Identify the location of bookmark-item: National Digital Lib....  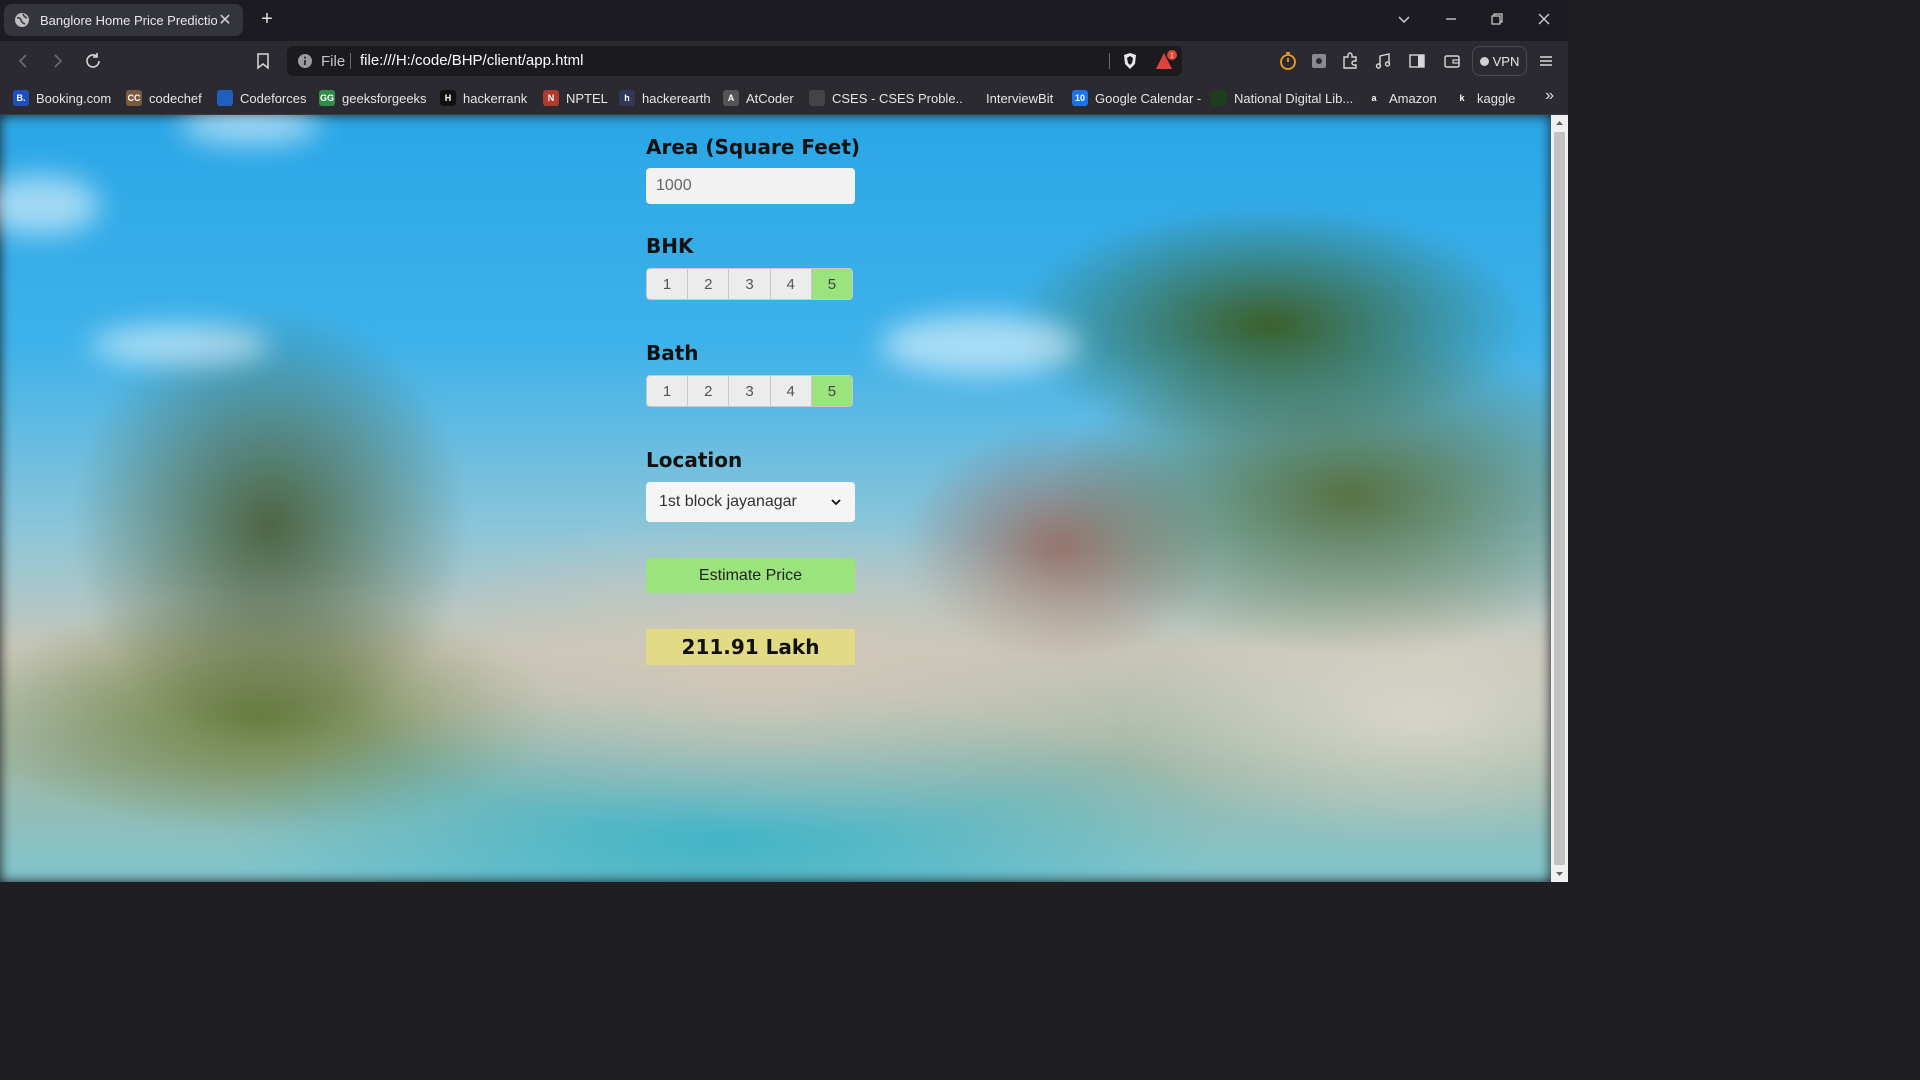
(1282, 98).